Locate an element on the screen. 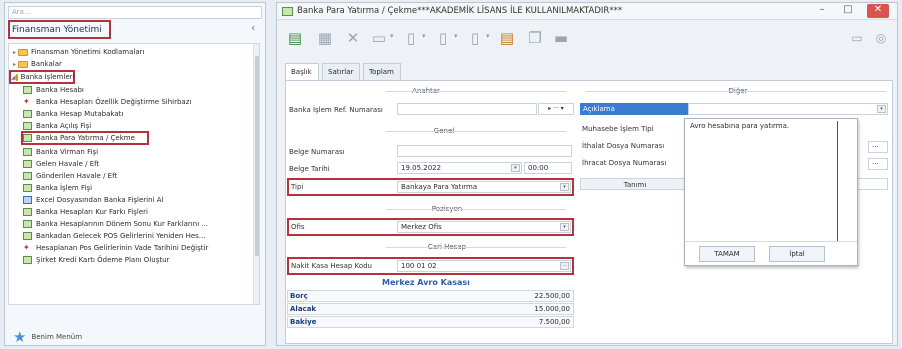 The image size is (902, 349). tree-item-para-yatirma-cekme: Banka Para Yatırma / Çekme is located at coordinates (85, 138).